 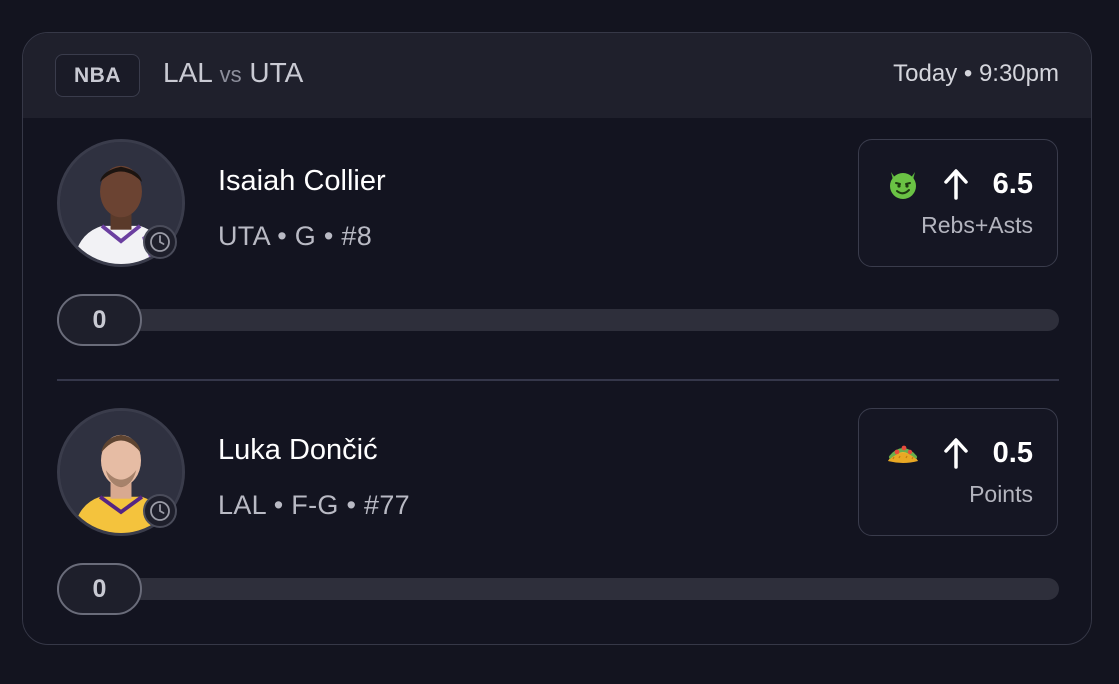 I want to click on player-name: Luka Dončić, so click(x=298, y=450).